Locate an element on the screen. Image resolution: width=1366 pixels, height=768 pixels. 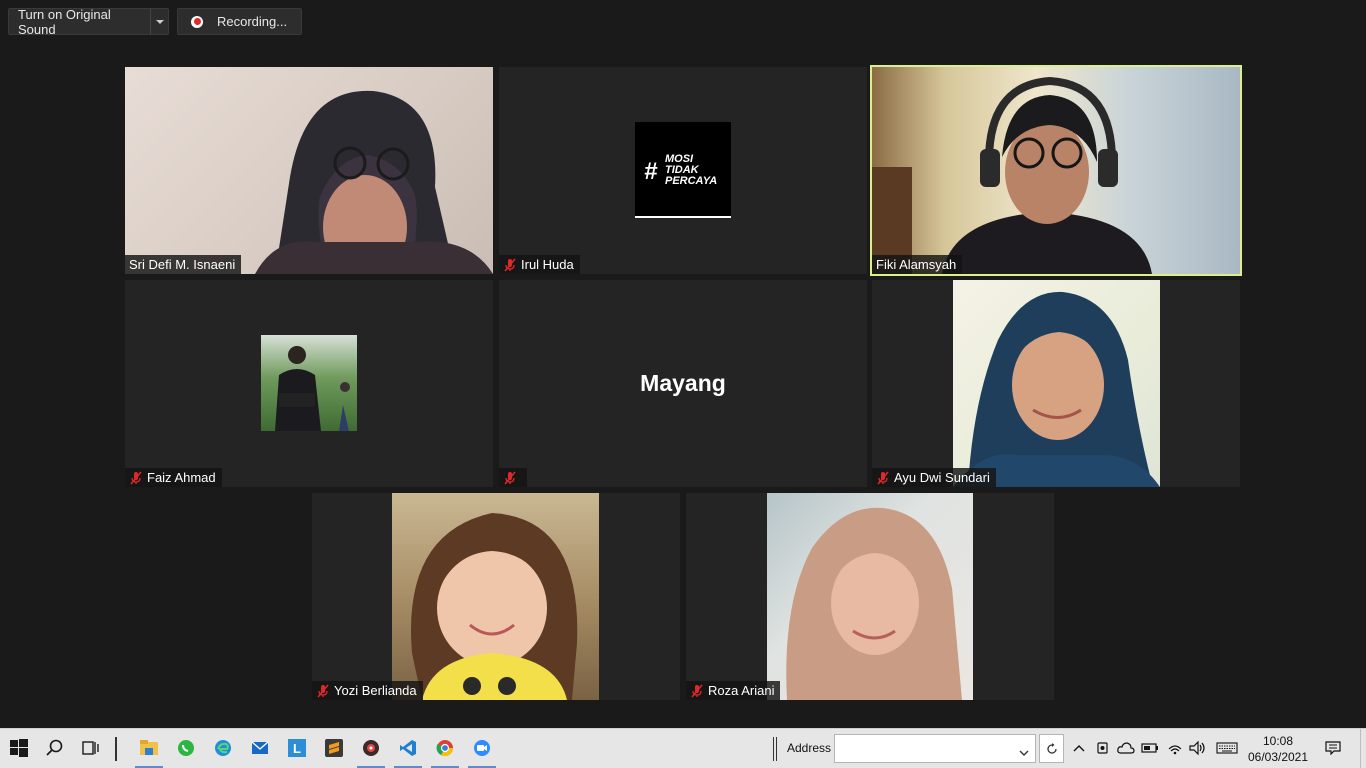
svg-text: L is located at coordinates (297, 748).